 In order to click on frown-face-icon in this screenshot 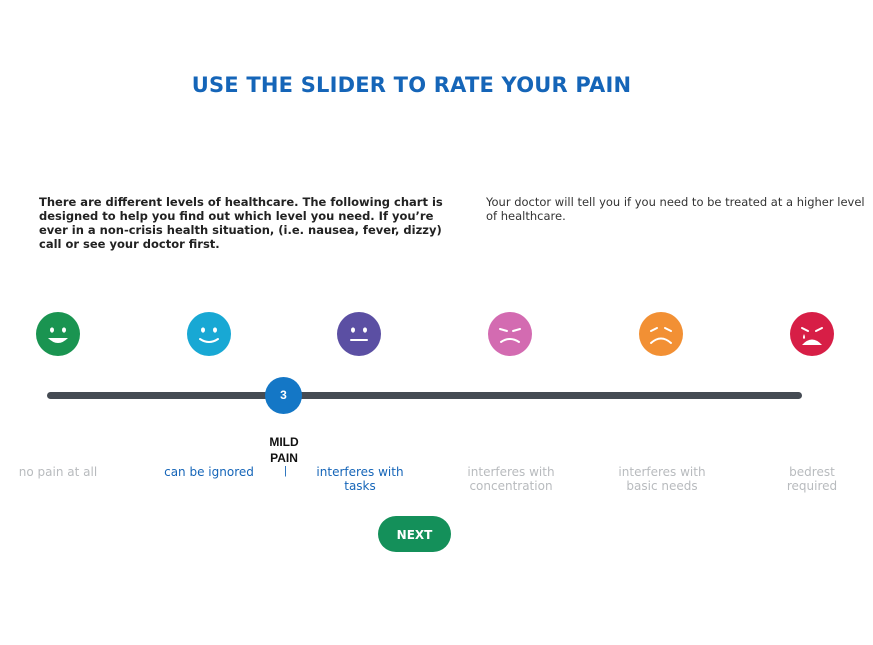, I will do `click(661, 334)`.